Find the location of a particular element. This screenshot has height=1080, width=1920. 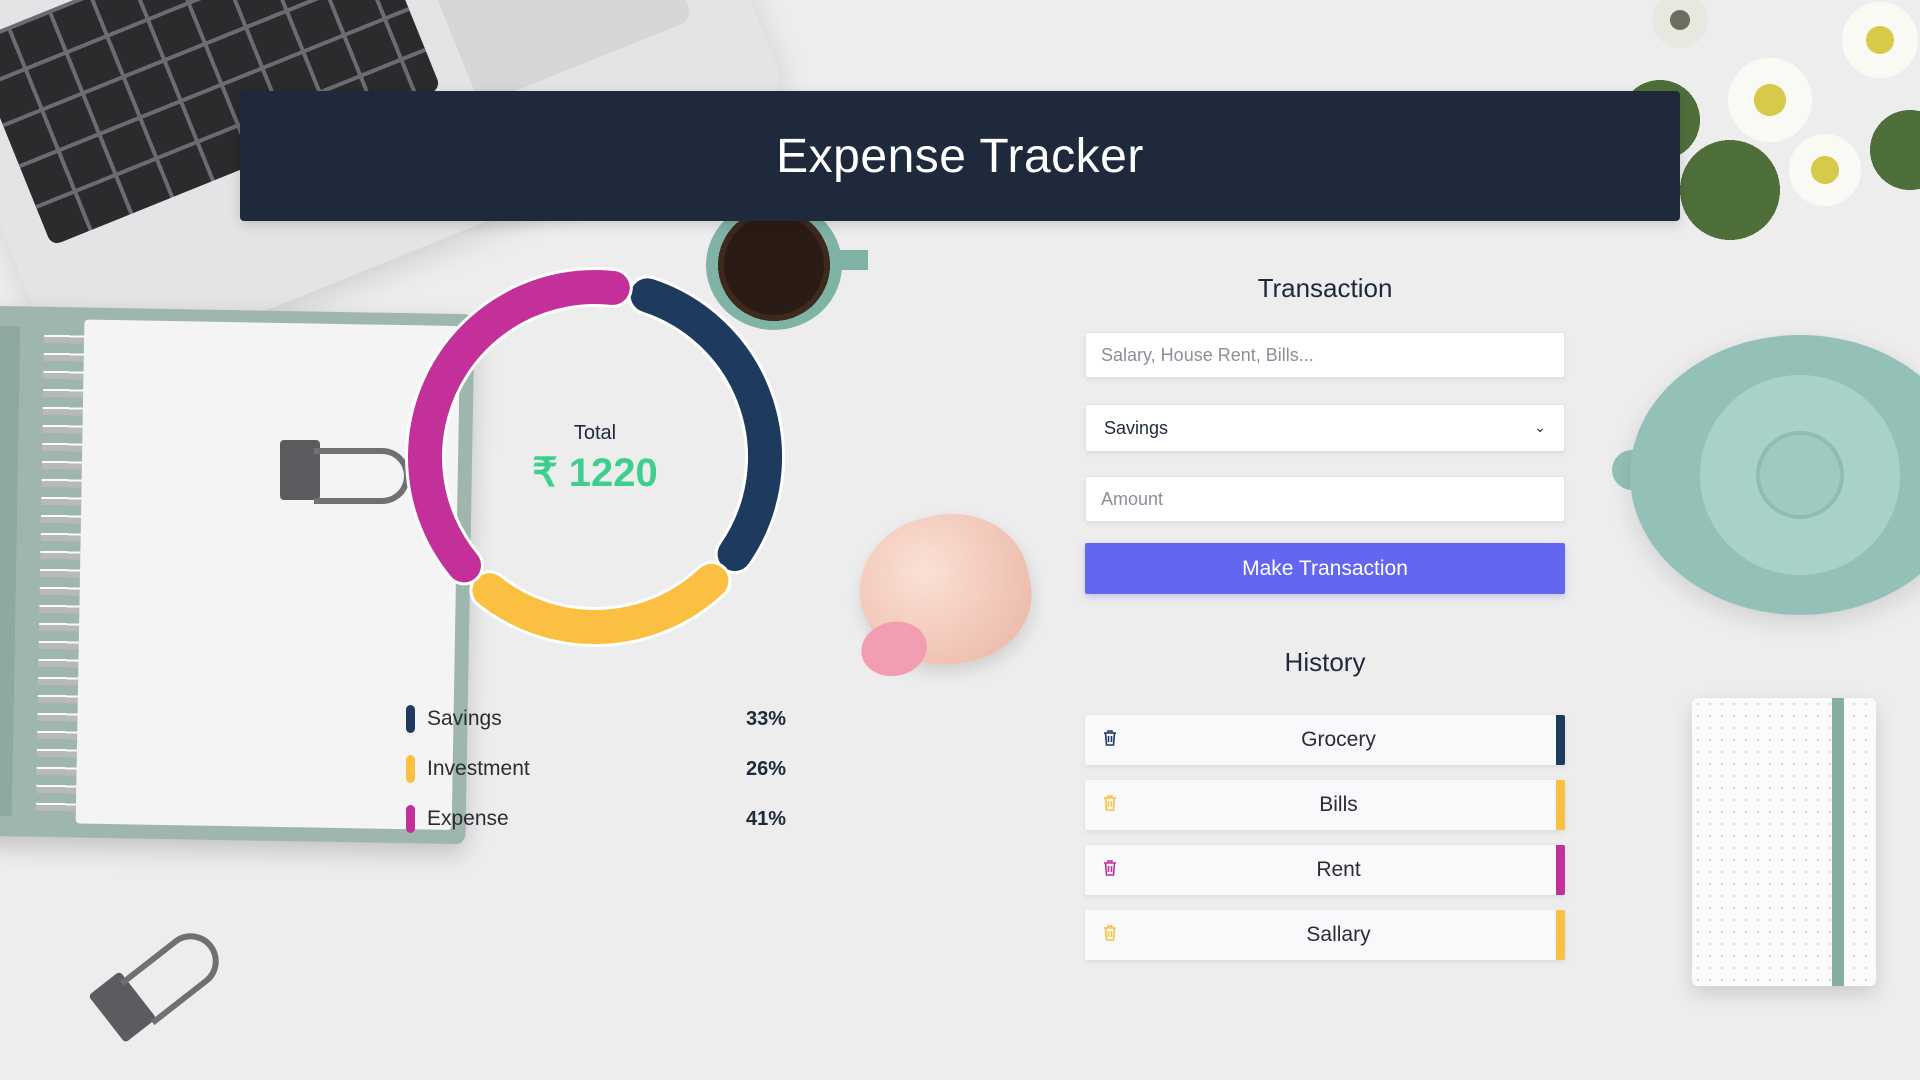

total-value: ₹ 1220 is located at coordinates (595, 473).